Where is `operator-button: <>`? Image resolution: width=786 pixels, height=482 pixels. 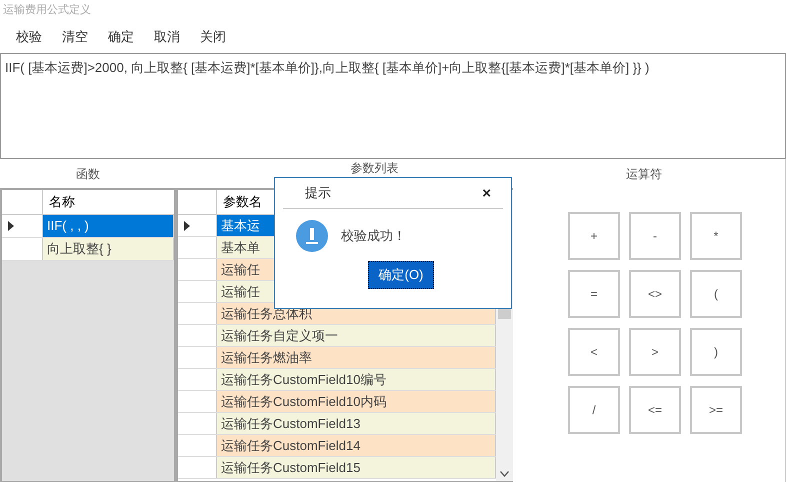 operator-button: <> is located at coordinates (655, 294).